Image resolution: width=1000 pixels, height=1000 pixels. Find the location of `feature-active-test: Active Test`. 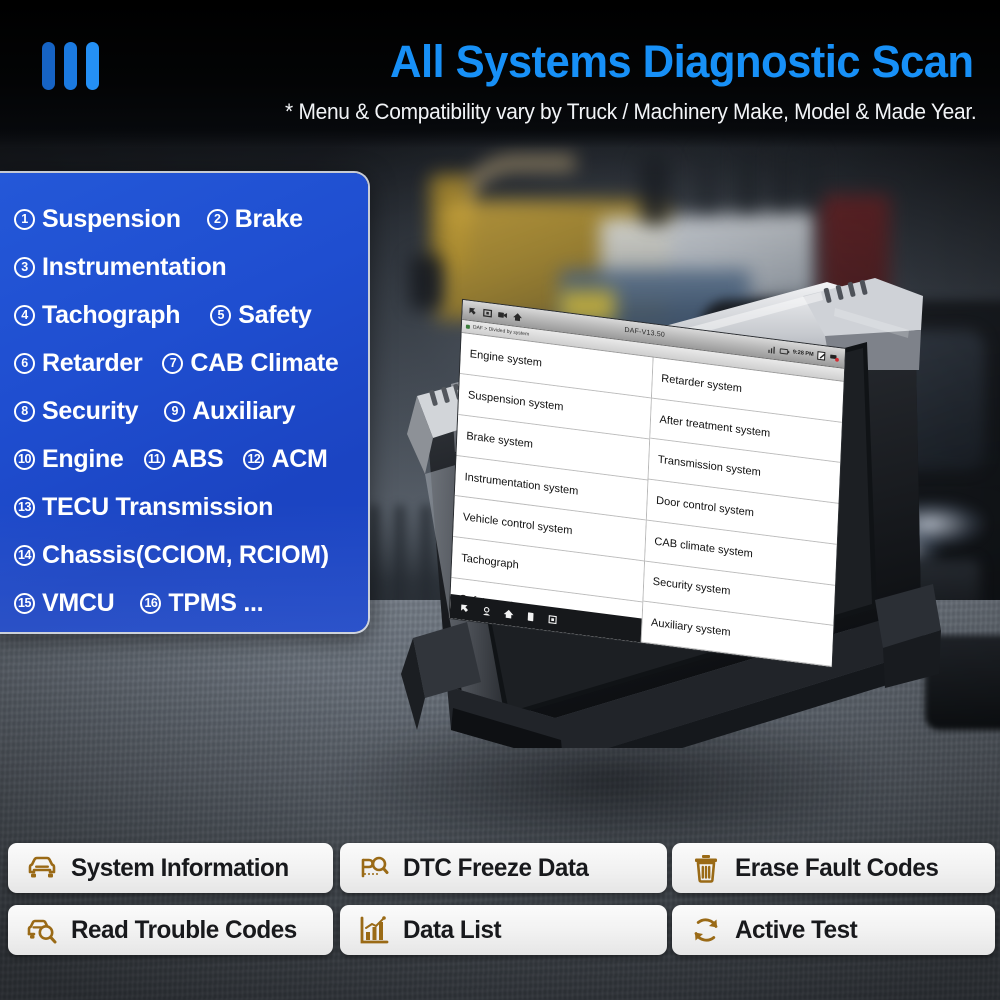

feature-active-test: Active Test is located at coordinates (833, 930).